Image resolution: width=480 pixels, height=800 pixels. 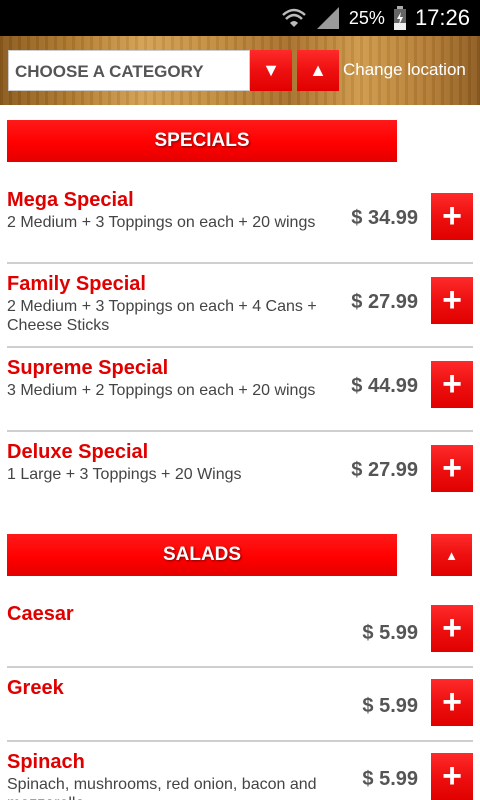 What do you see at coordinates (35, 688) in the screenshot?
I see `item-name: Greek` at bounding box center [35, 688].